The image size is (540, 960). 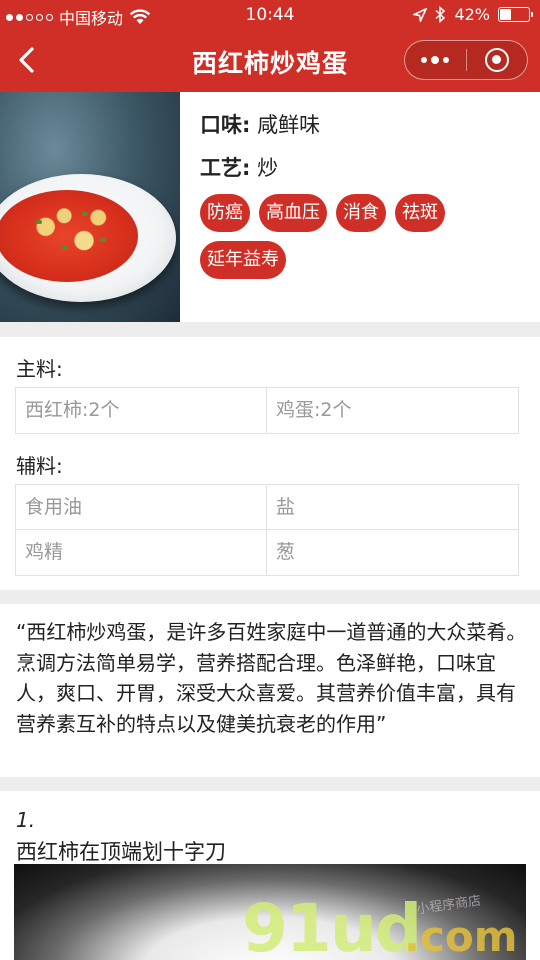 I want to click on main-ingredients-label: 主料:, so click(x=39, y=369).